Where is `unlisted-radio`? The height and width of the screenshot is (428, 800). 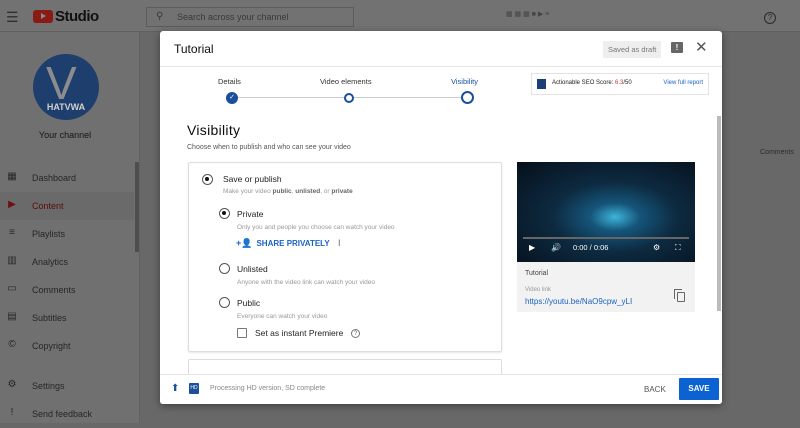
unlisted-radio is located at coordinates (224, 268).